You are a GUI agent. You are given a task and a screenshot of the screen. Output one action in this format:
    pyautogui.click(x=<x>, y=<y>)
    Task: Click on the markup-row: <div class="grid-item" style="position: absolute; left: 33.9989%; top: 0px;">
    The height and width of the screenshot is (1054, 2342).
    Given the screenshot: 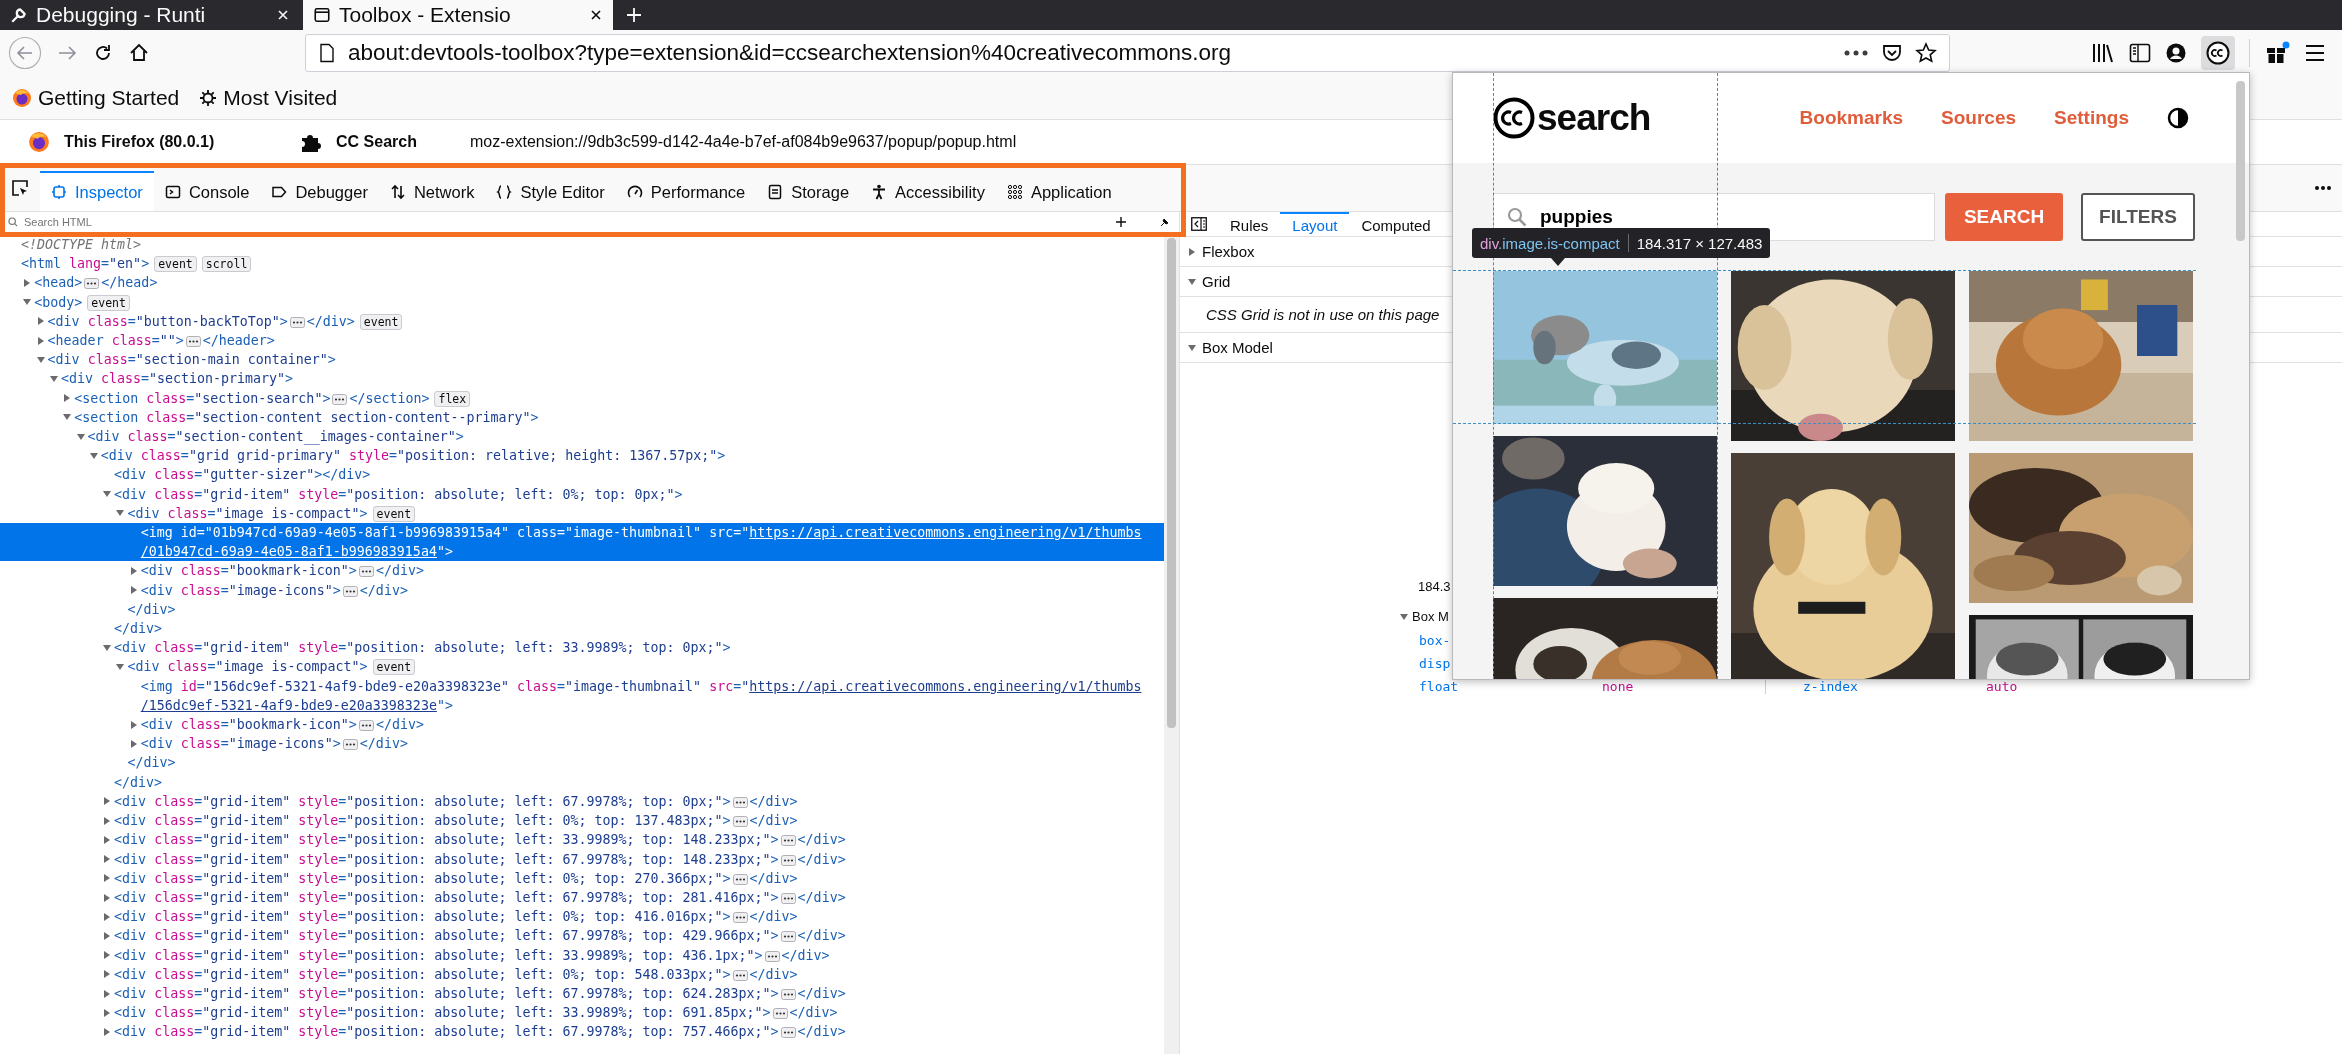 What is the action you would take?
    pyautogui.click(x=582, y=648)
    